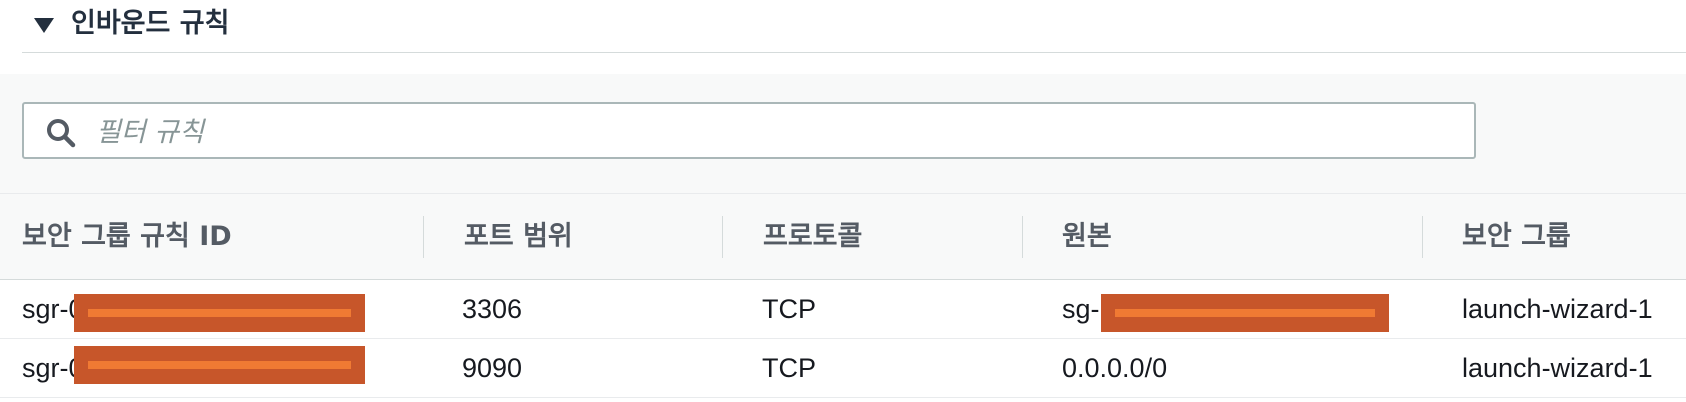 The width and height of the screenshot is (1686, 402). What do you see at coordinates (1115, 368) in the screenshot?
I see `cell-source: 0.0.0.0/0` at bounding box center [1115, 368].